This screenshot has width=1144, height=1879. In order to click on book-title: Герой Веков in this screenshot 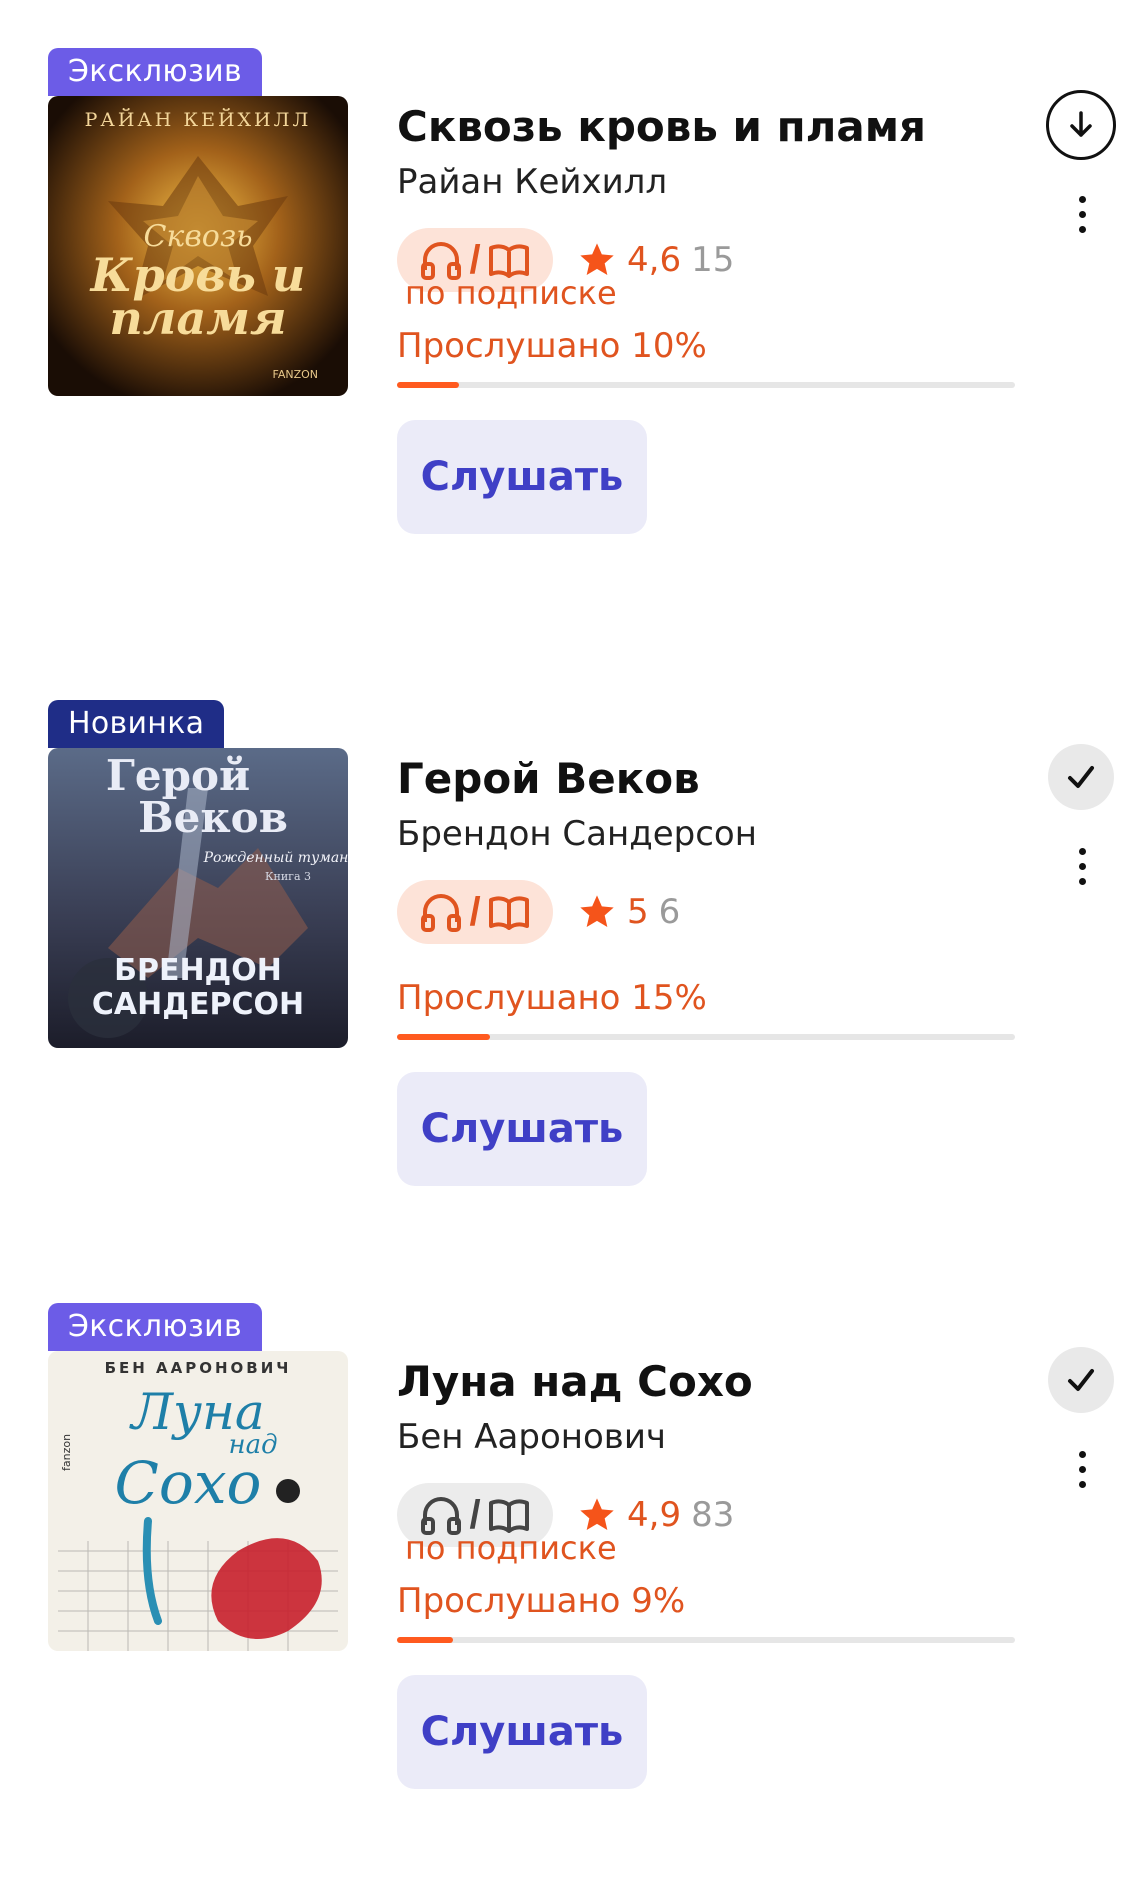, I will do `click(548, 778)`.